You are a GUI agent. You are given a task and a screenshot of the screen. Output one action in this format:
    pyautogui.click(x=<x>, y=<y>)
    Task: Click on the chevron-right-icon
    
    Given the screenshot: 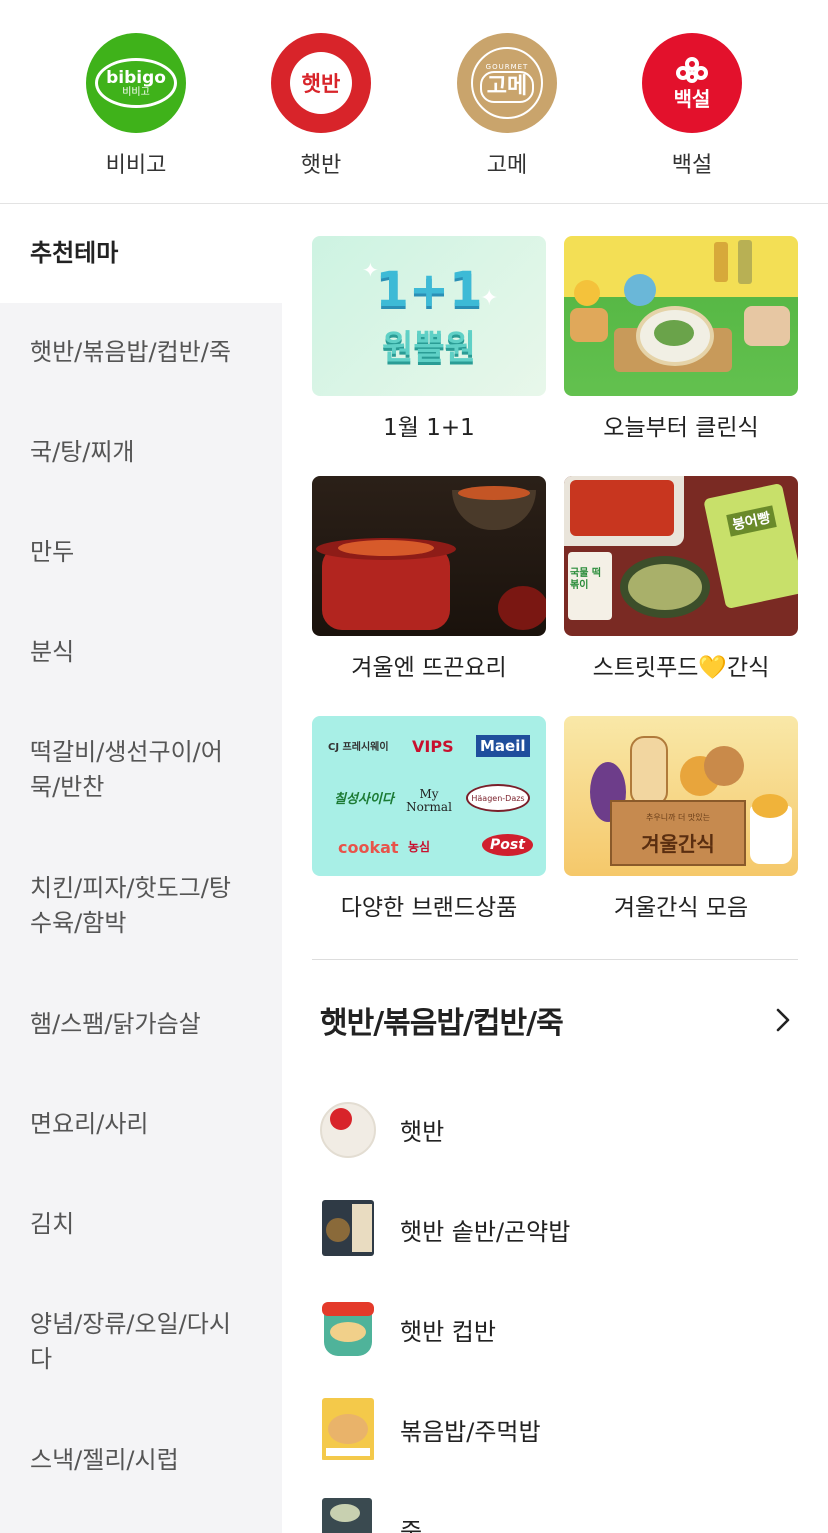 What is the action you would take?
    pyautogui.click(x=783, y=1020)
    